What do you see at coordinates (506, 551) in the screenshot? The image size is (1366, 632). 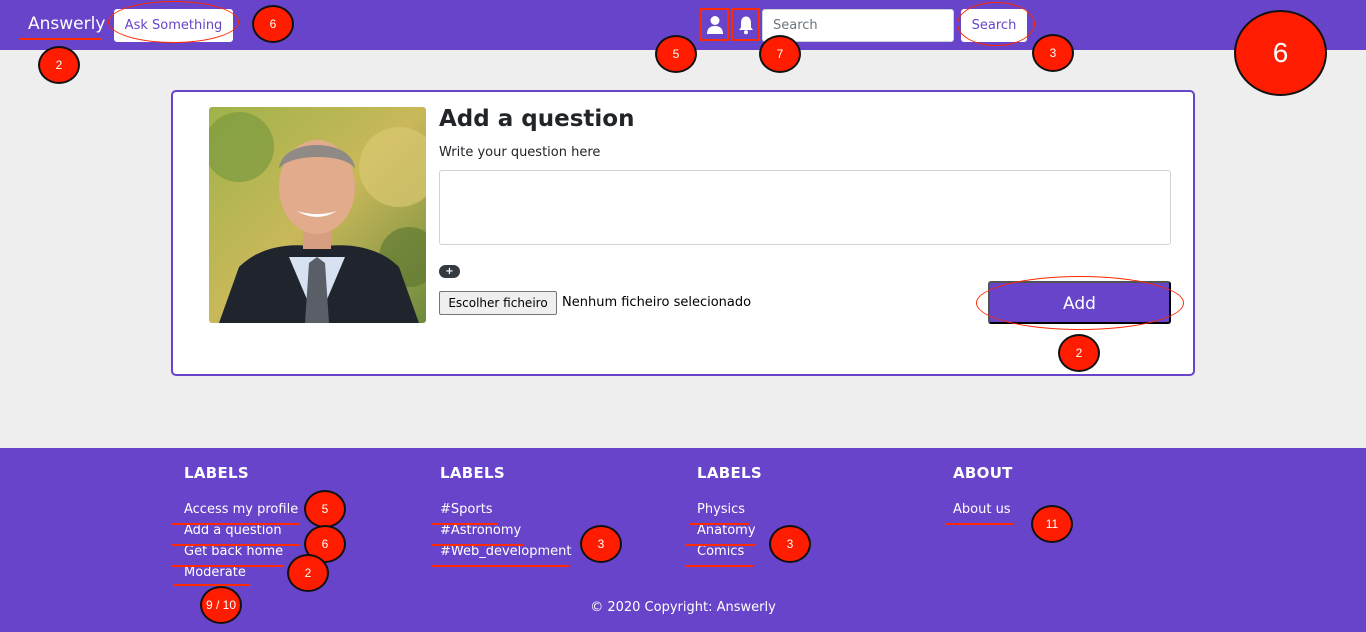 I see `footer-link-web-development: #Web_development` at bounding box center [506, 551].